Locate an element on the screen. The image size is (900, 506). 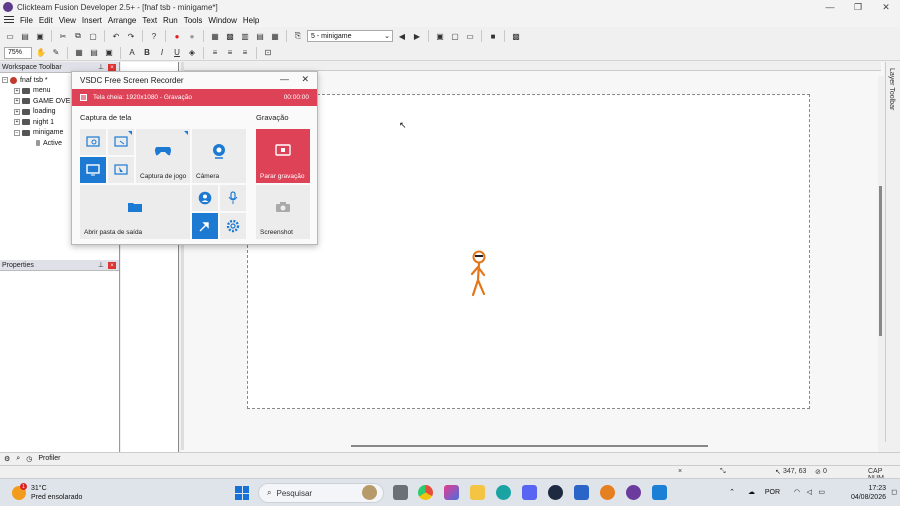
capture-window-button is located at coordinates (121, 142).